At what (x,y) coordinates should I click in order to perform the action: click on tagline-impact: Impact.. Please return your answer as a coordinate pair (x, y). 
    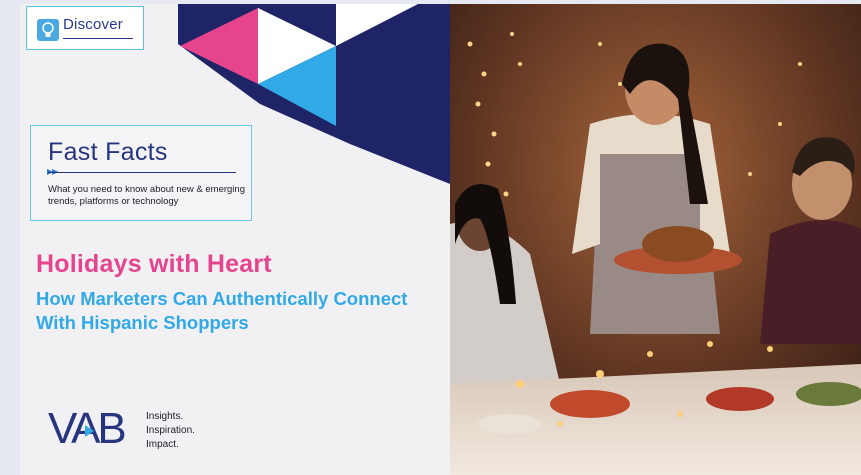
    Looking at the image, I should click on (162, 444).